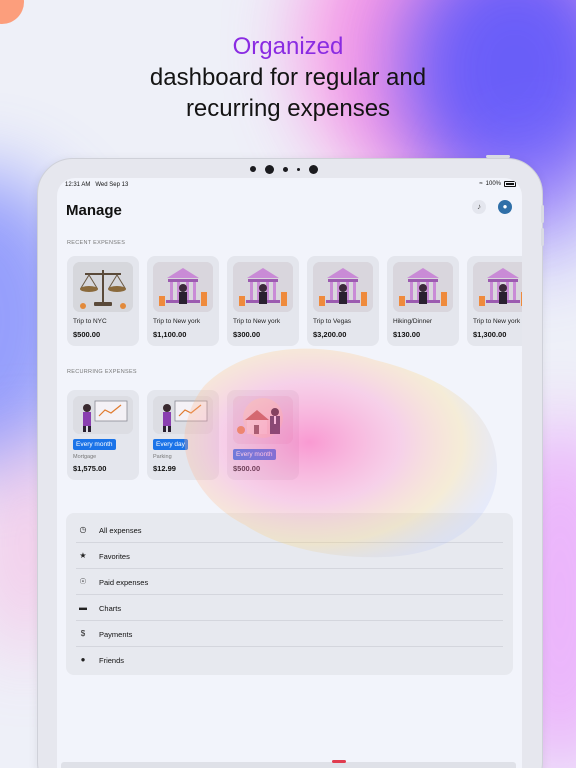 Image resolution: width=576 pixels, height=768 pixels. What do you see at coordinates (289, 556) in the screenshot?
I see `menu-item-favorites: ★ Favorites` at bounding box center [289, 556].